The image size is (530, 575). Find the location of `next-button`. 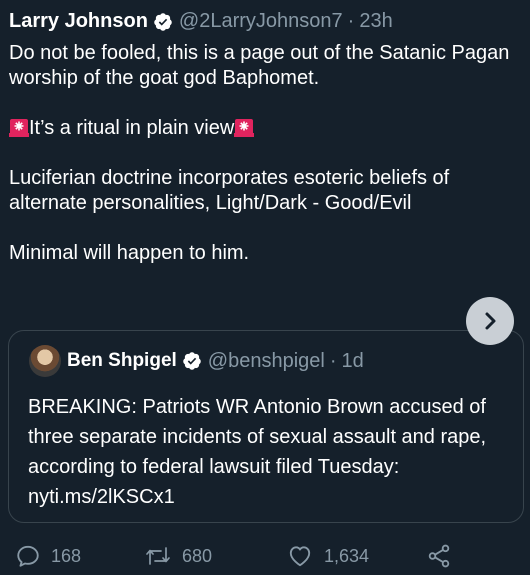

next-button is located at coordinates (490, 321).